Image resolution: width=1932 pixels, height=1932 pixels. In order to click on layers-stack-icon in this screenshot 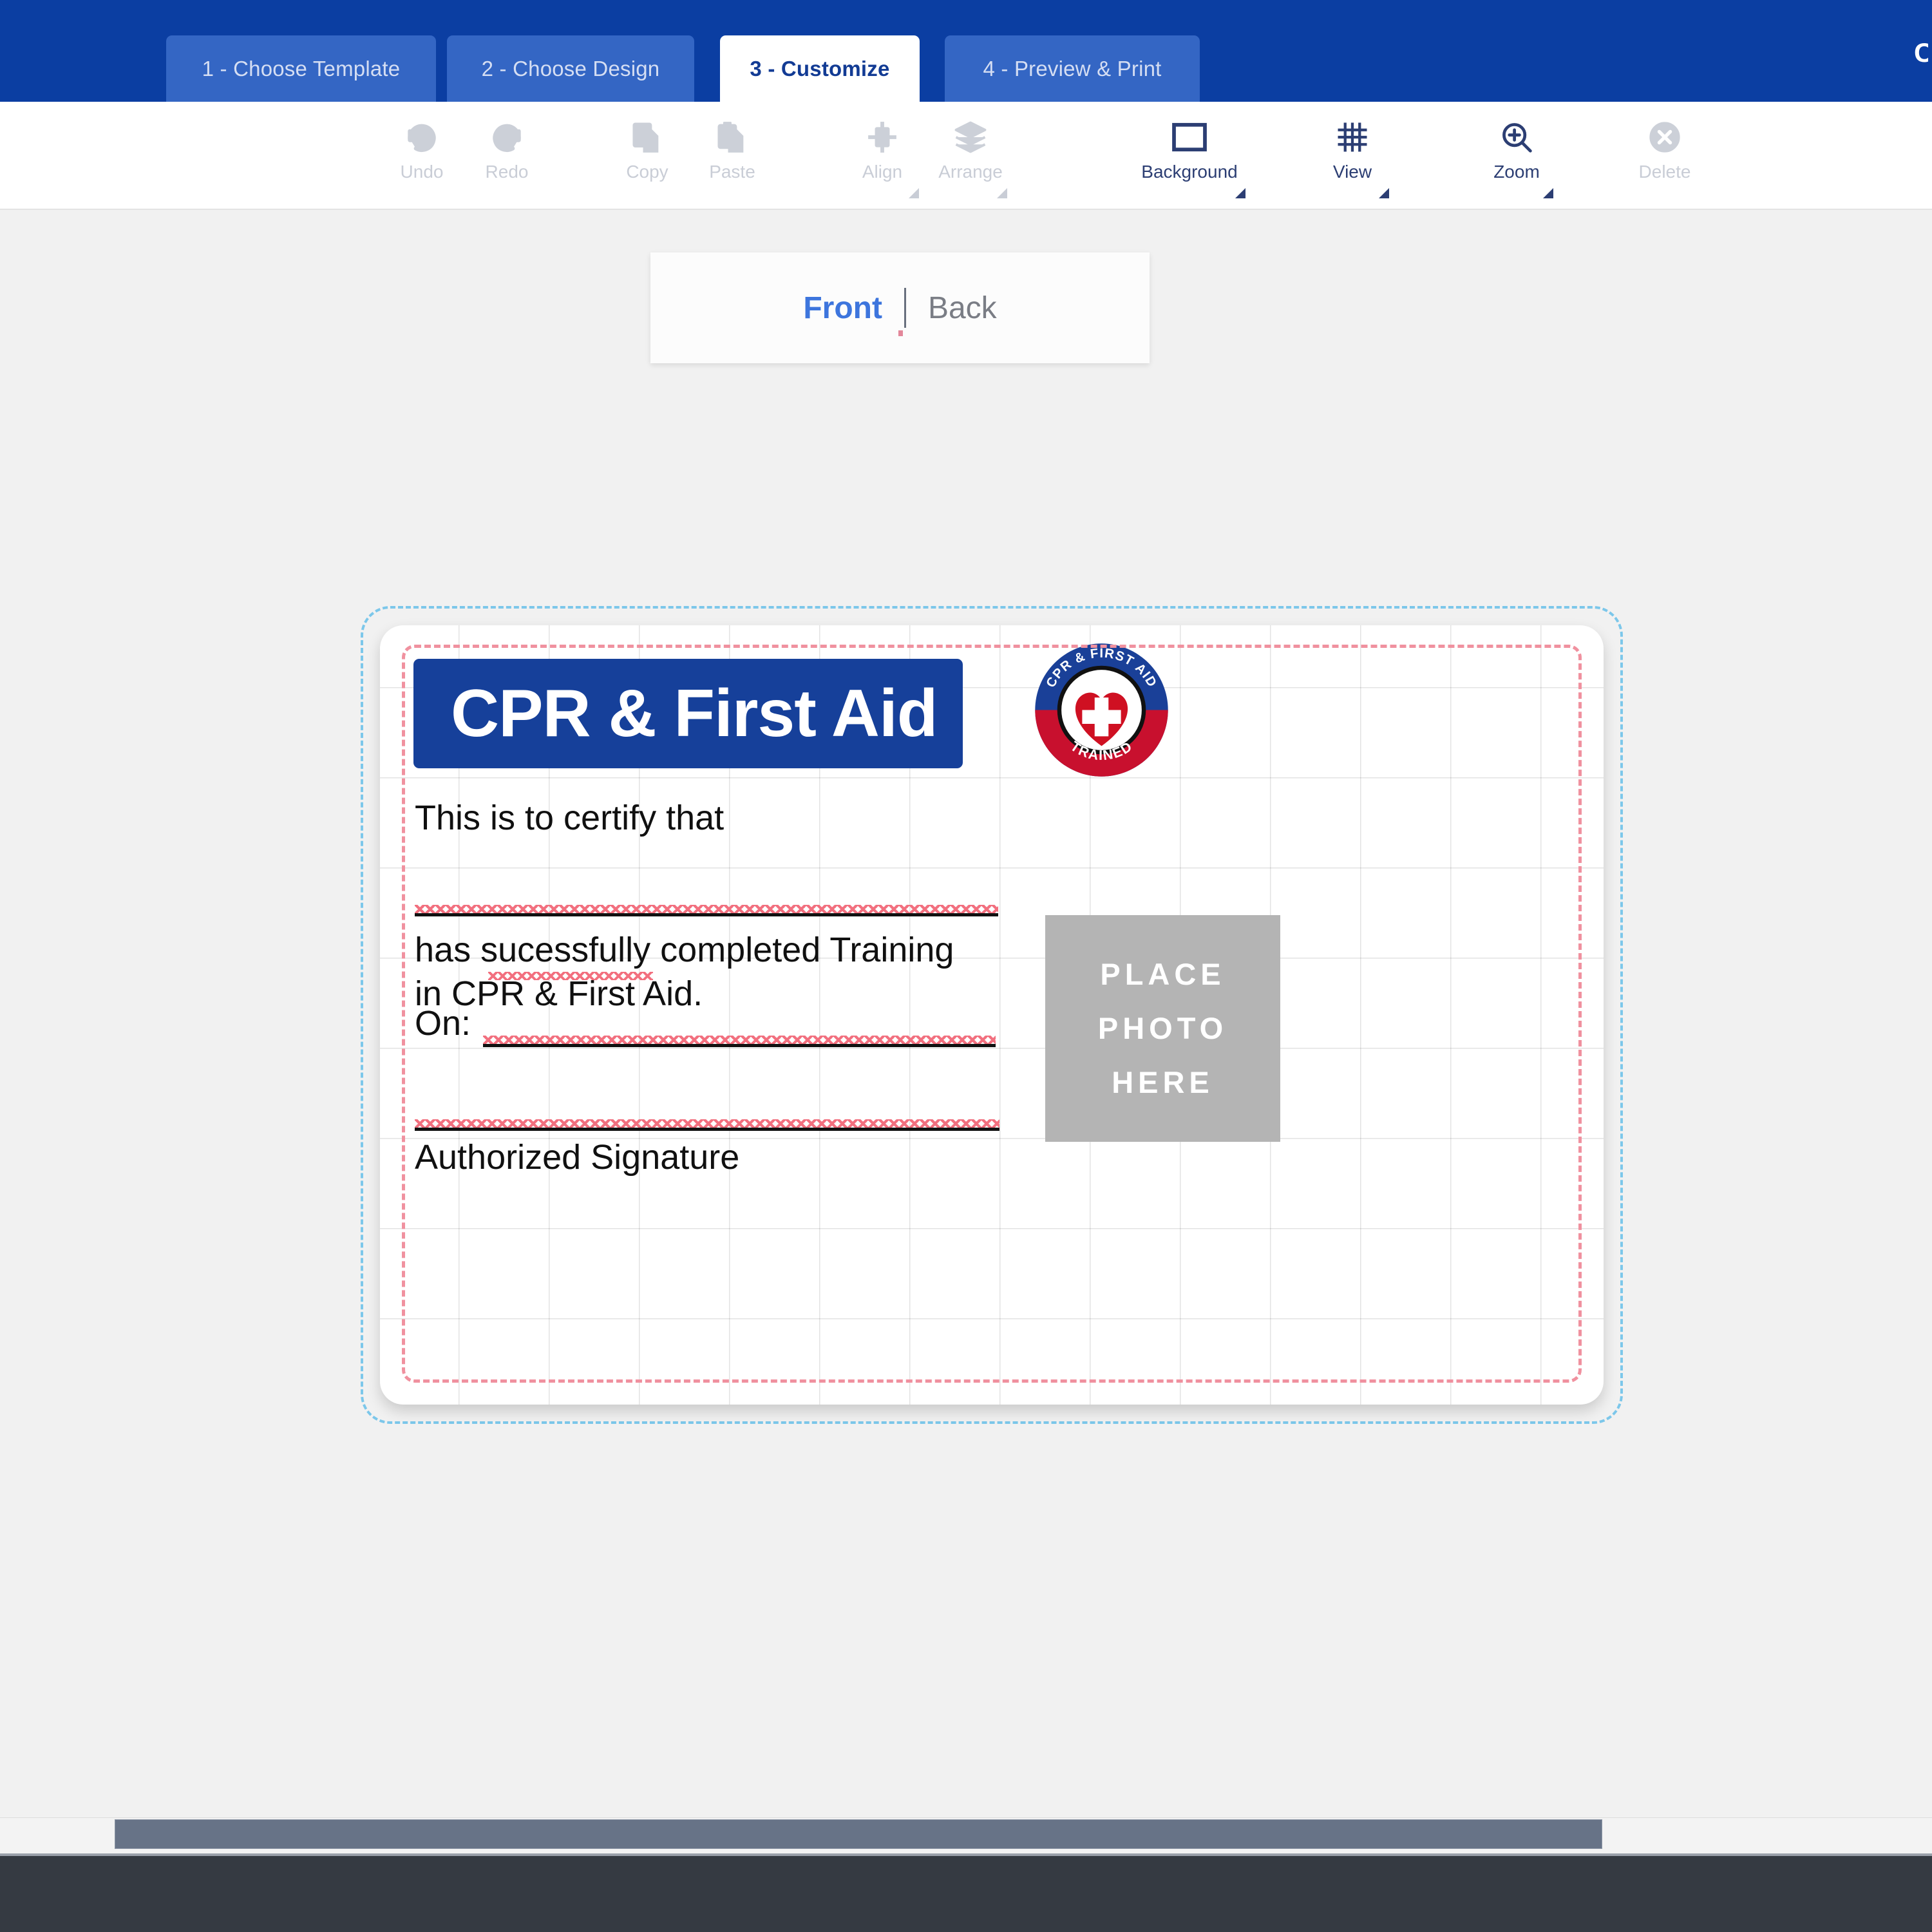, I will do `click(971, 137)`.